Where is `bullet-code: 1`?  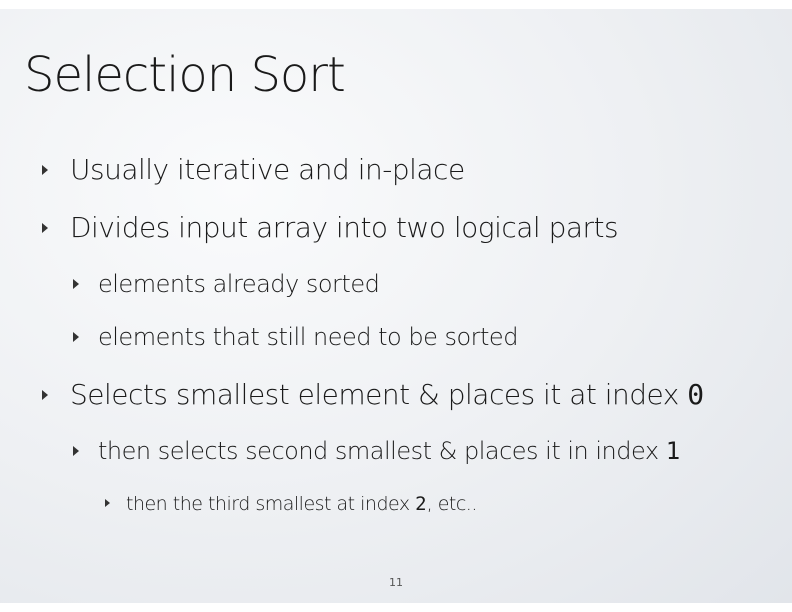
bullet-code: 1 is located at coordinates (673, 451).